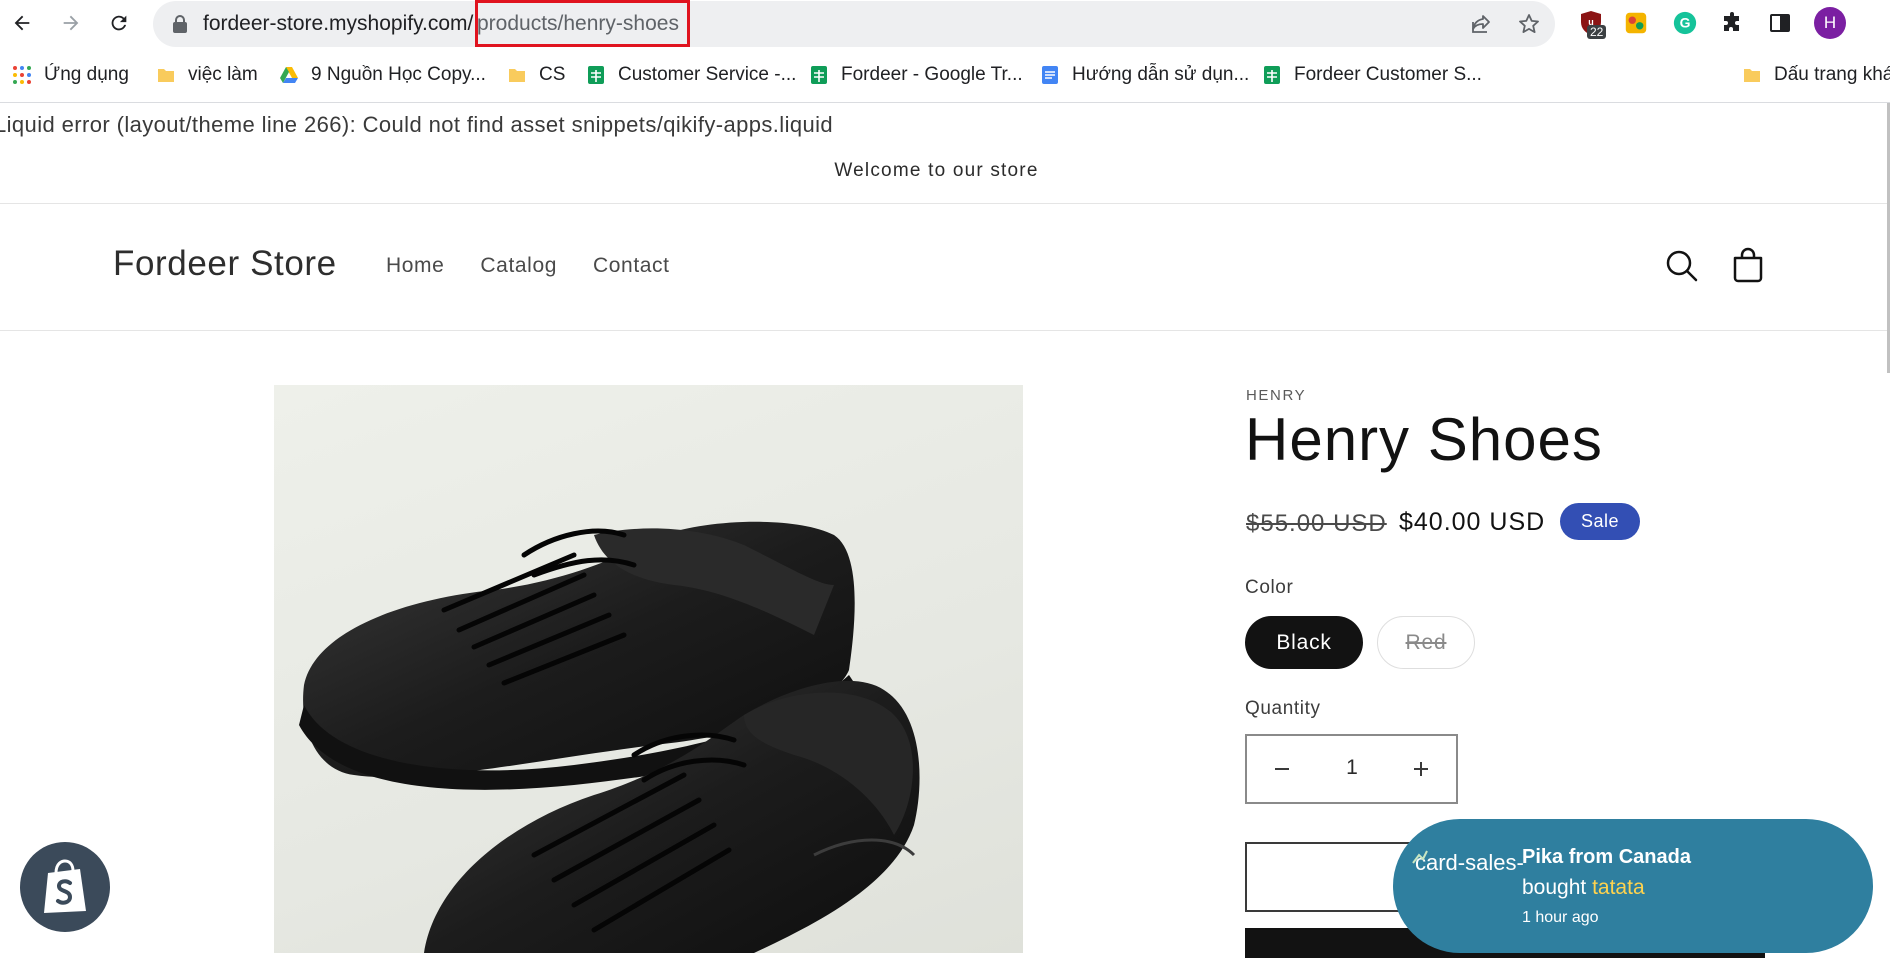  What do you see at coordinates (1050, 75) in the screenshot?
I see `google-docs-icon` at bounding box center [1050, 75].